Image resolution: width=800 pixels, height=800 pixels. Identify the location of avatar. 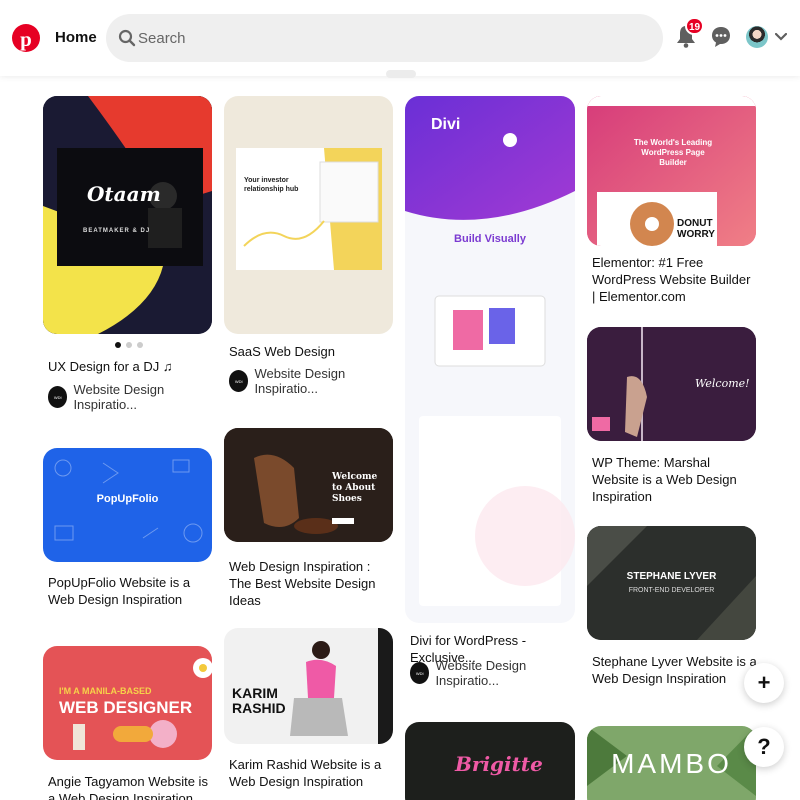
(757, 37).